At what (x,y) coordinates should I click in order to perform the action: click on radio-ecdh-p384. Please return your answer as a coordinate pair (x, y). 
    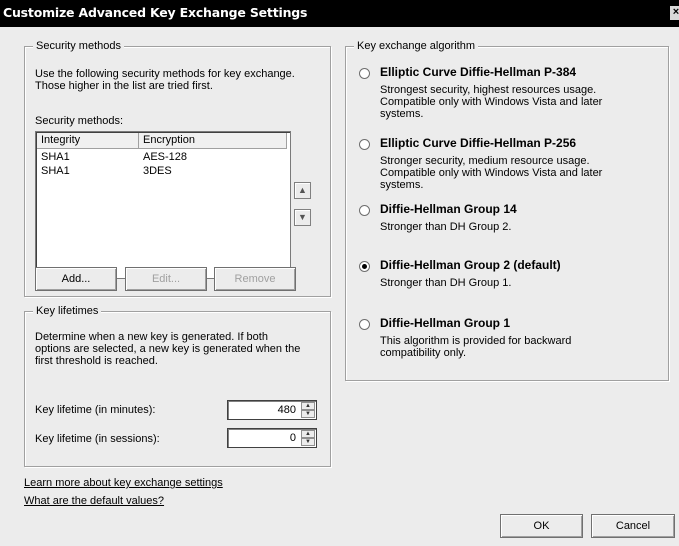
    Looking at the image, I should click on (364, 73).